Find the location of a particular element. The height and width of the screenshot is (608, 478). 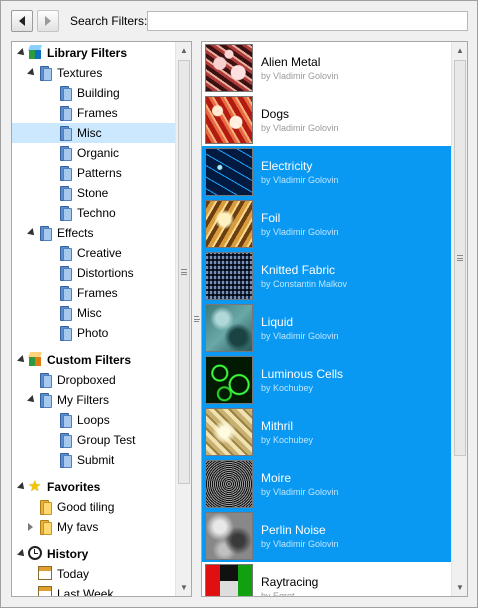

tree-item: Last Week is located at coordinates (93, 590).